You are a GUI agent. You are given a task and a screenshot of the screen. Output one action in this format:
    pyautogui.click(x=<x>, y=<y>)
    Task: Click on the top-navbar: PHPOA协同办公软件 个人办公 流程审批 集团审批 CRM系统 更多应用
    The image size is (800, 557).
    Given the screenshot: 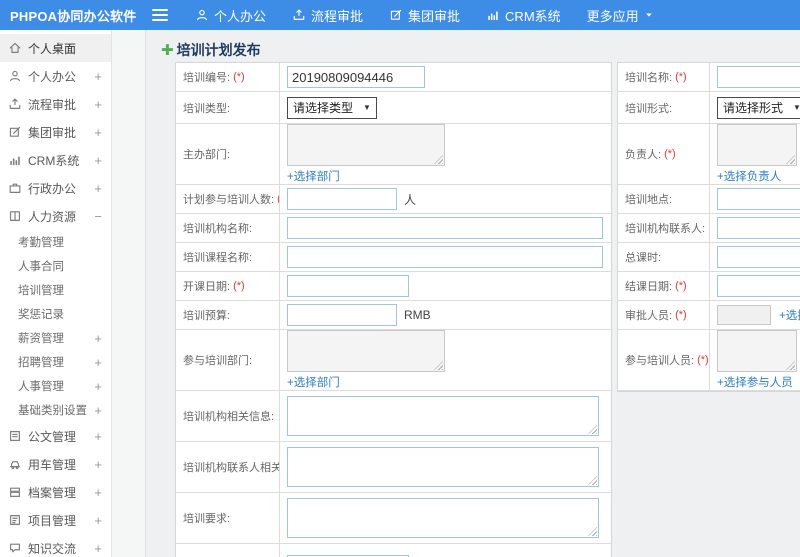 What is the action you would take?
    pyautogui.click(x=400, y=15)
    